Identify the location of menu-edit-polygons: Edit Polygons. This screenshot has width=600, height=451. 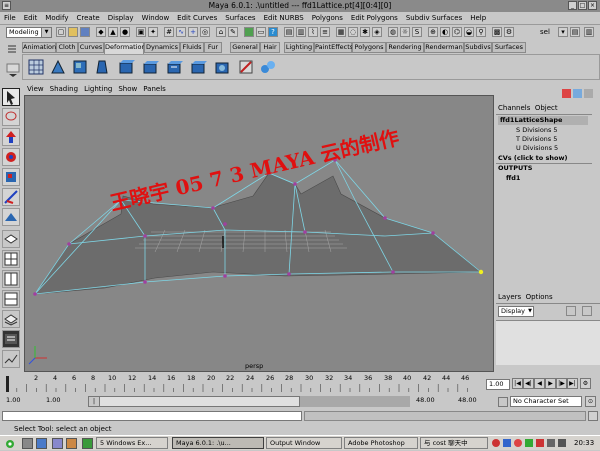
(374, 18).